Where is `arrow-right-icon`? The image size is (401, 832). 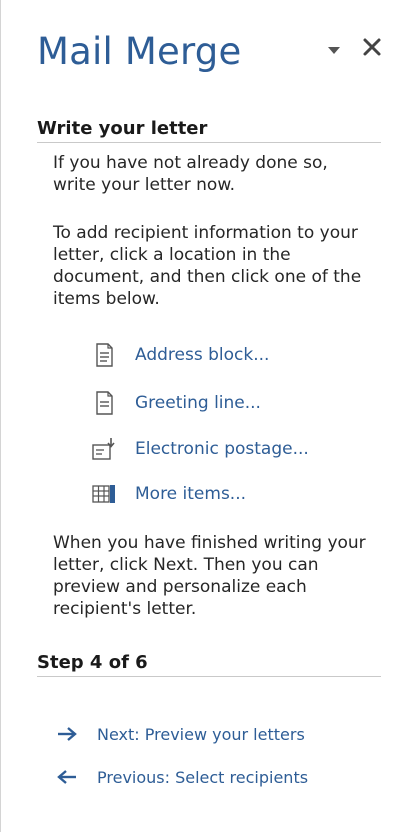 arrow-right-icon is located at coordinates (67, 734).